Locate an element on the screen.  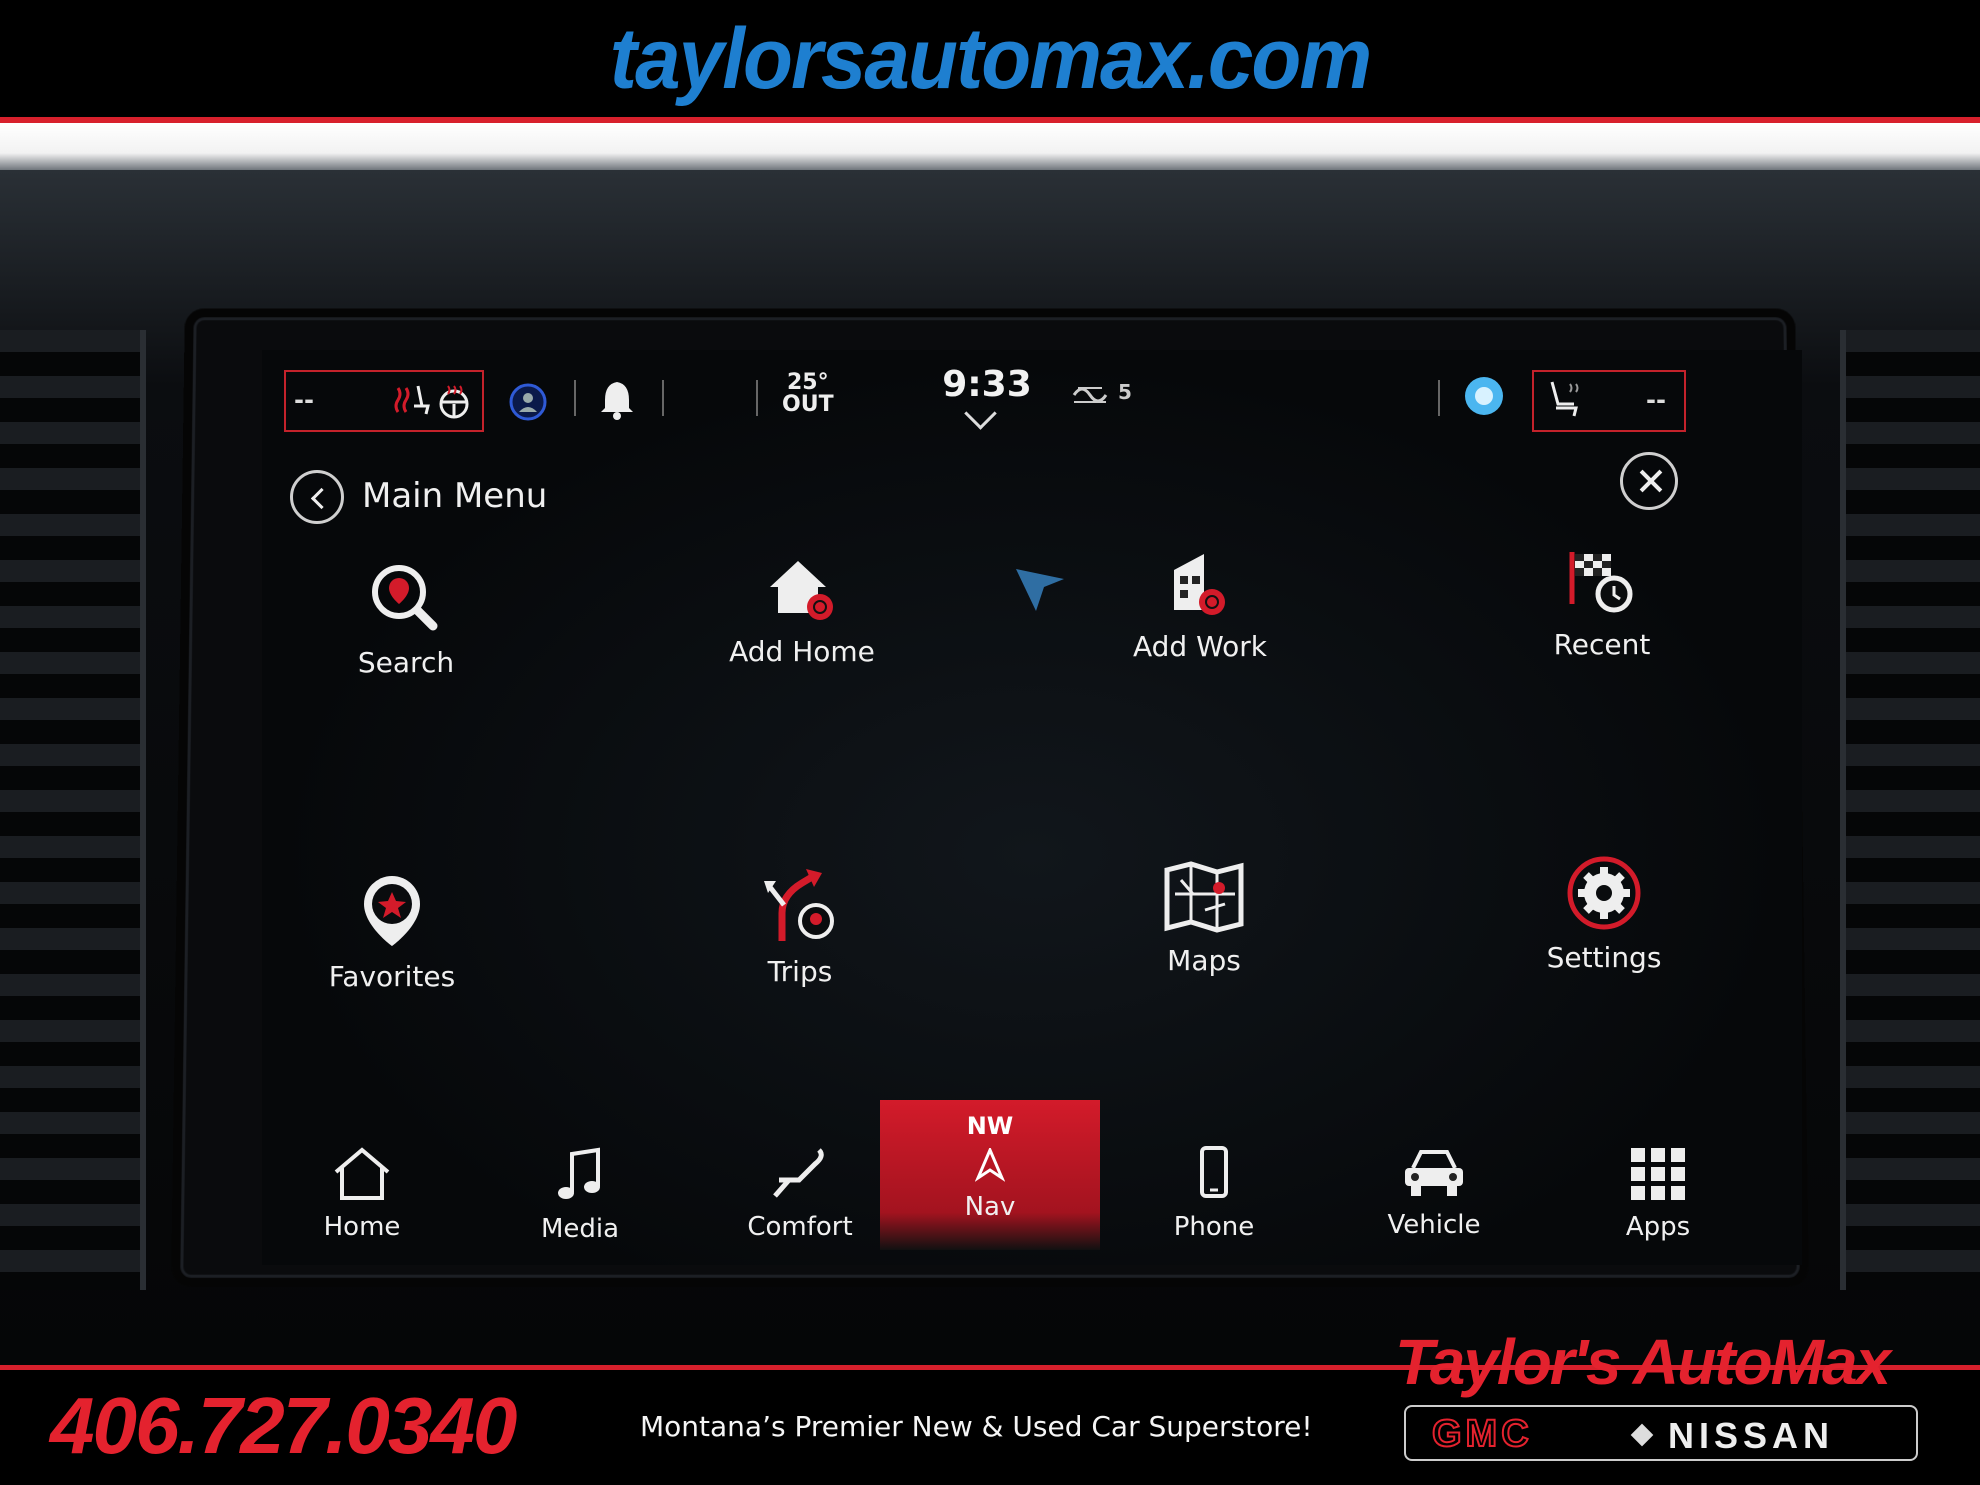
notification-bell-icon is located at coordinates (617, 399).